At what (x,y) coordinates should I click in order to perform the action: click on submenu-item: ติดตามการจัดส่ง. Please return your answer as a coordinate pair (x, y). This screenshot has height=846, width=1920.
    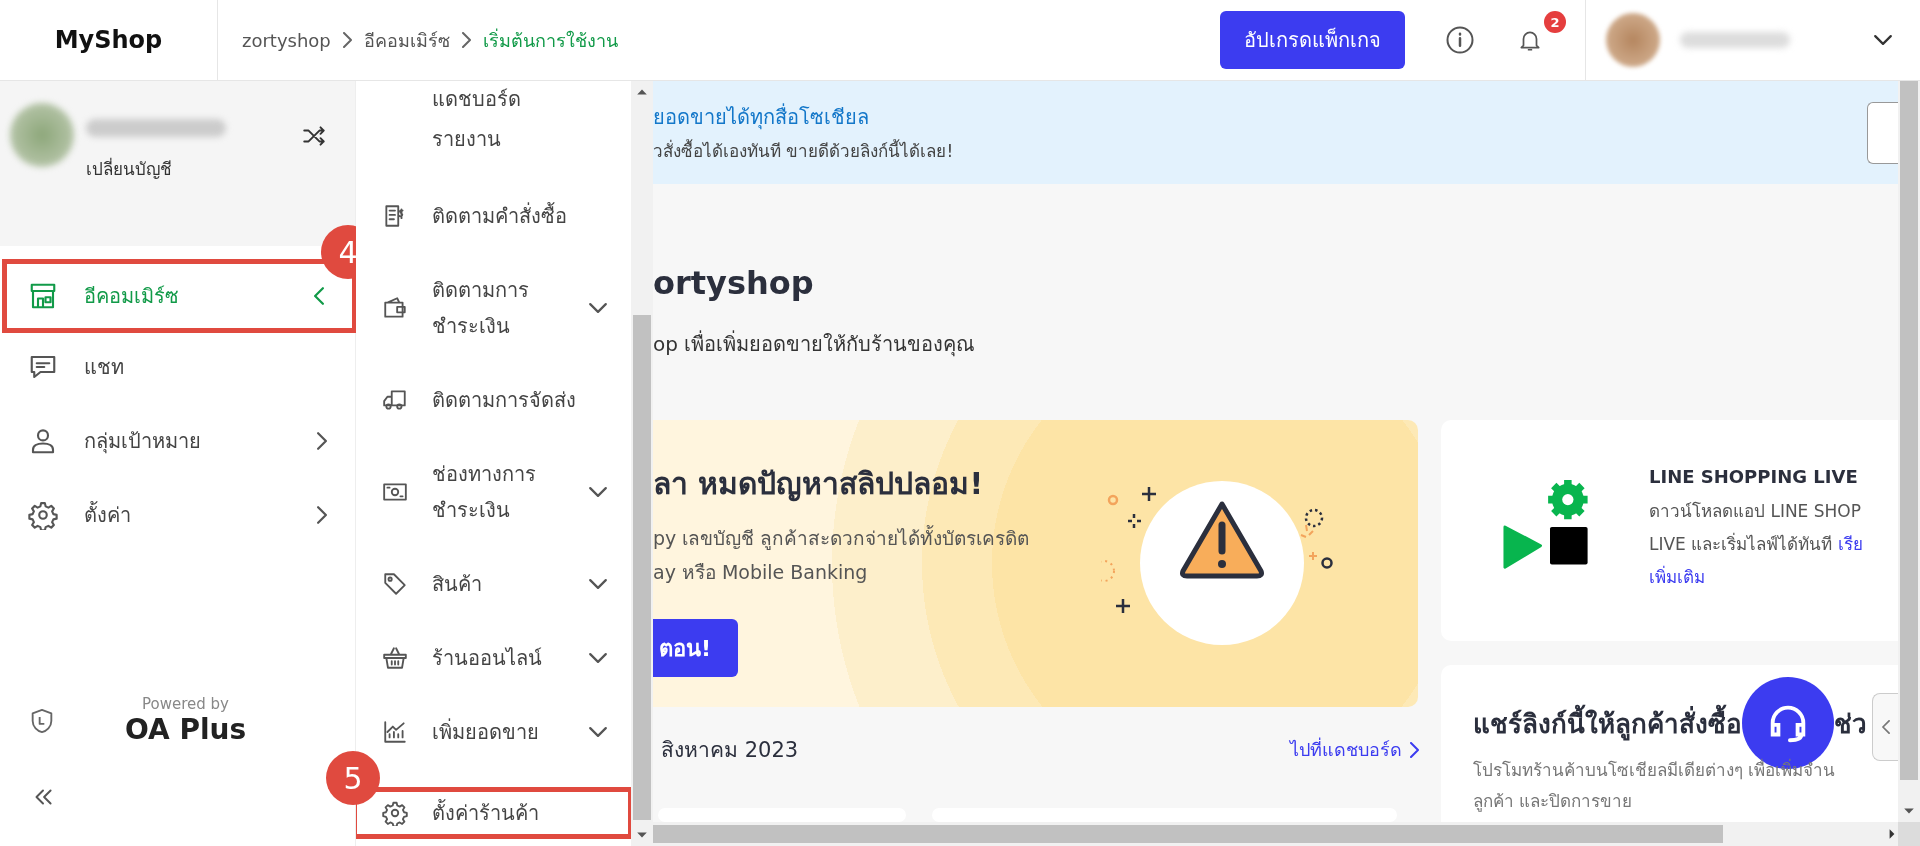
    Looking at the image, I should click on (493, 400).